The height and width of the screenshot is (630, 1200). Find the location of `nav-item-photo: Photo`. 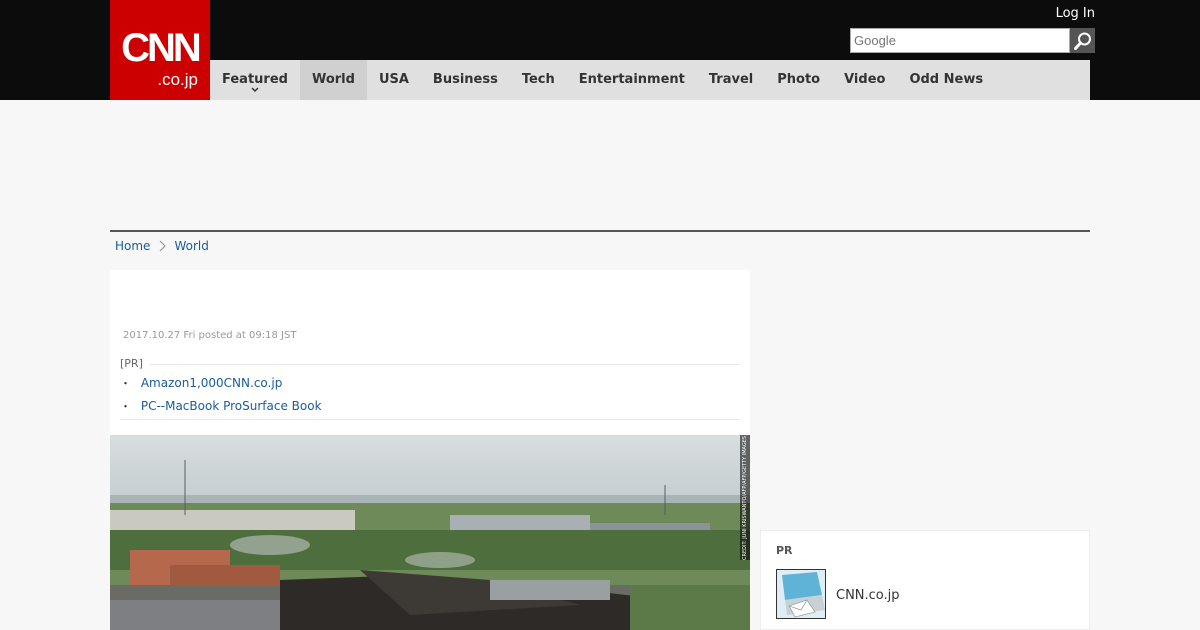

nav-item-photo: Photo is located at coordinates (798, 80).